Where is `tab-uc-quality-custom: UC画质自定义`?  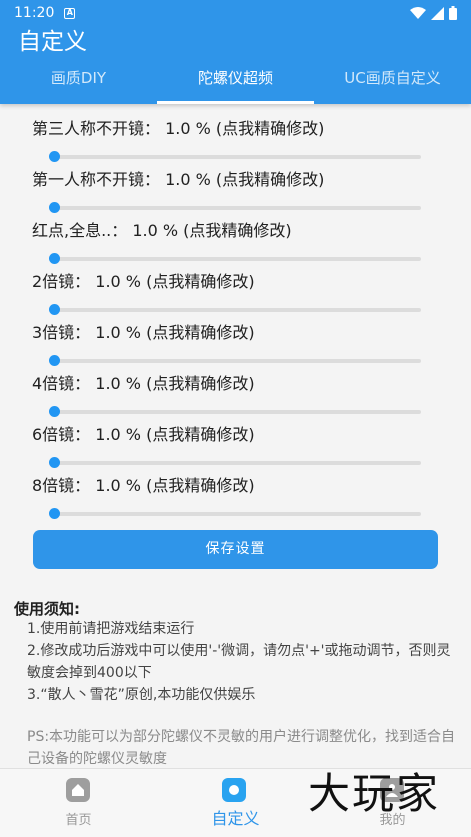
tab-uc-quality-custom: UC画质自定义 is located at coordinates (392, 82).